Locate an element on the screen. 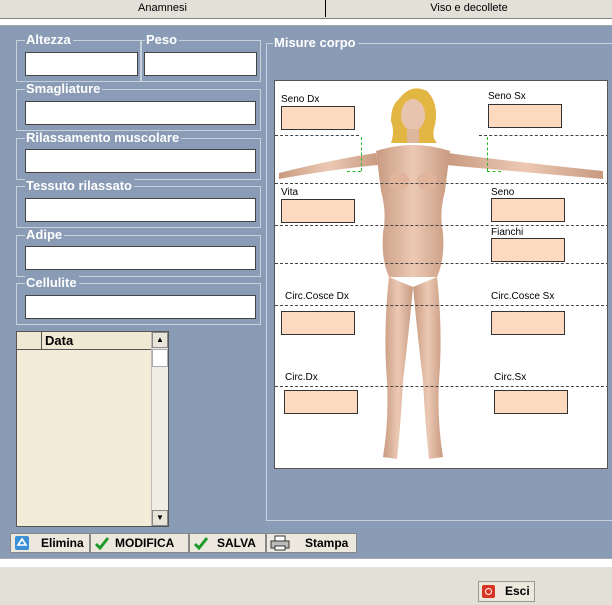 This screenshot has height=605, width=612. grid-header: Data is located at coordinates (84, 341).